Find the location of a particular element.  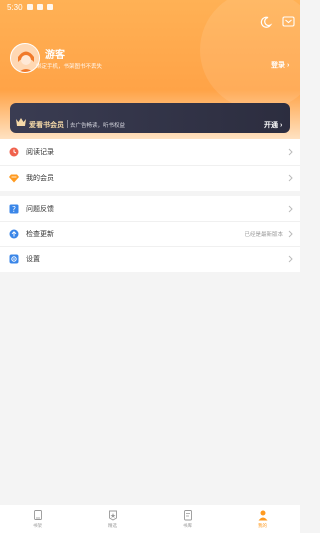

library-icon is located at coordinates (187, 515).